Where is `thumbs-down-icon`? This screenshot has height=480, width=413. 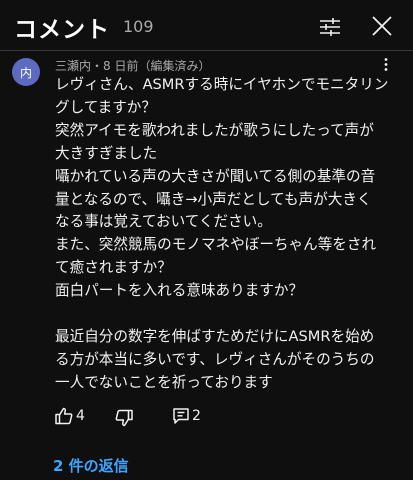 thumbs-down-icon is located at coordinates (124, 418).